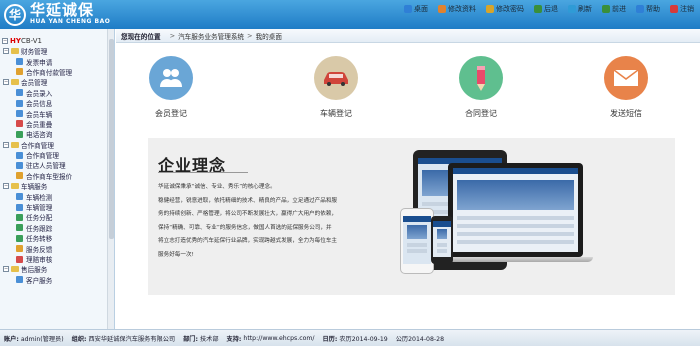 This screenshot has height=346, width=700. What do you see at coordinates (171, 78) in the screenshot?
I see `users-icon` at bounding box center [171, 78].